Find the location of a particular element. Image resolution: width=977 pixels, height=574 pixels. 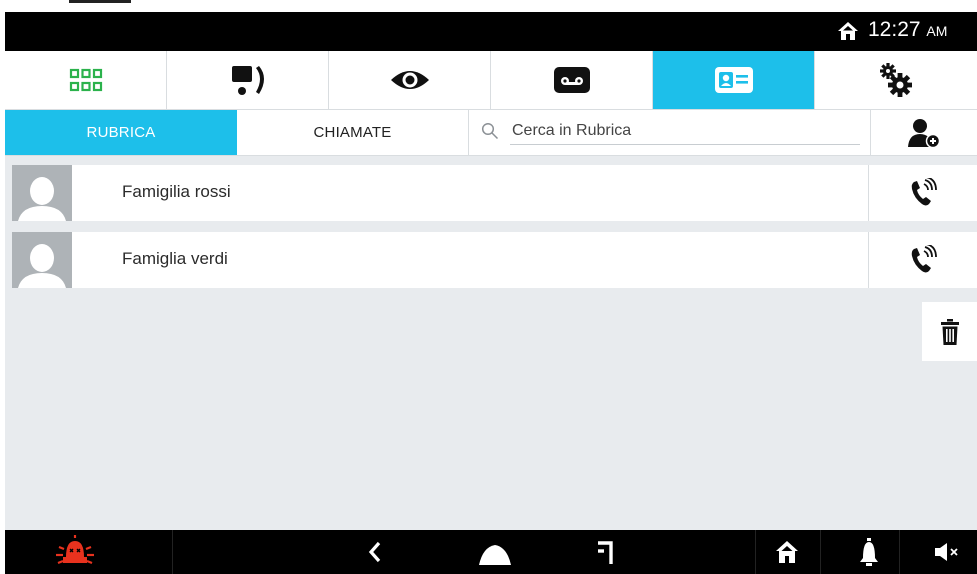

home-button is located at coordinates (495, 552).